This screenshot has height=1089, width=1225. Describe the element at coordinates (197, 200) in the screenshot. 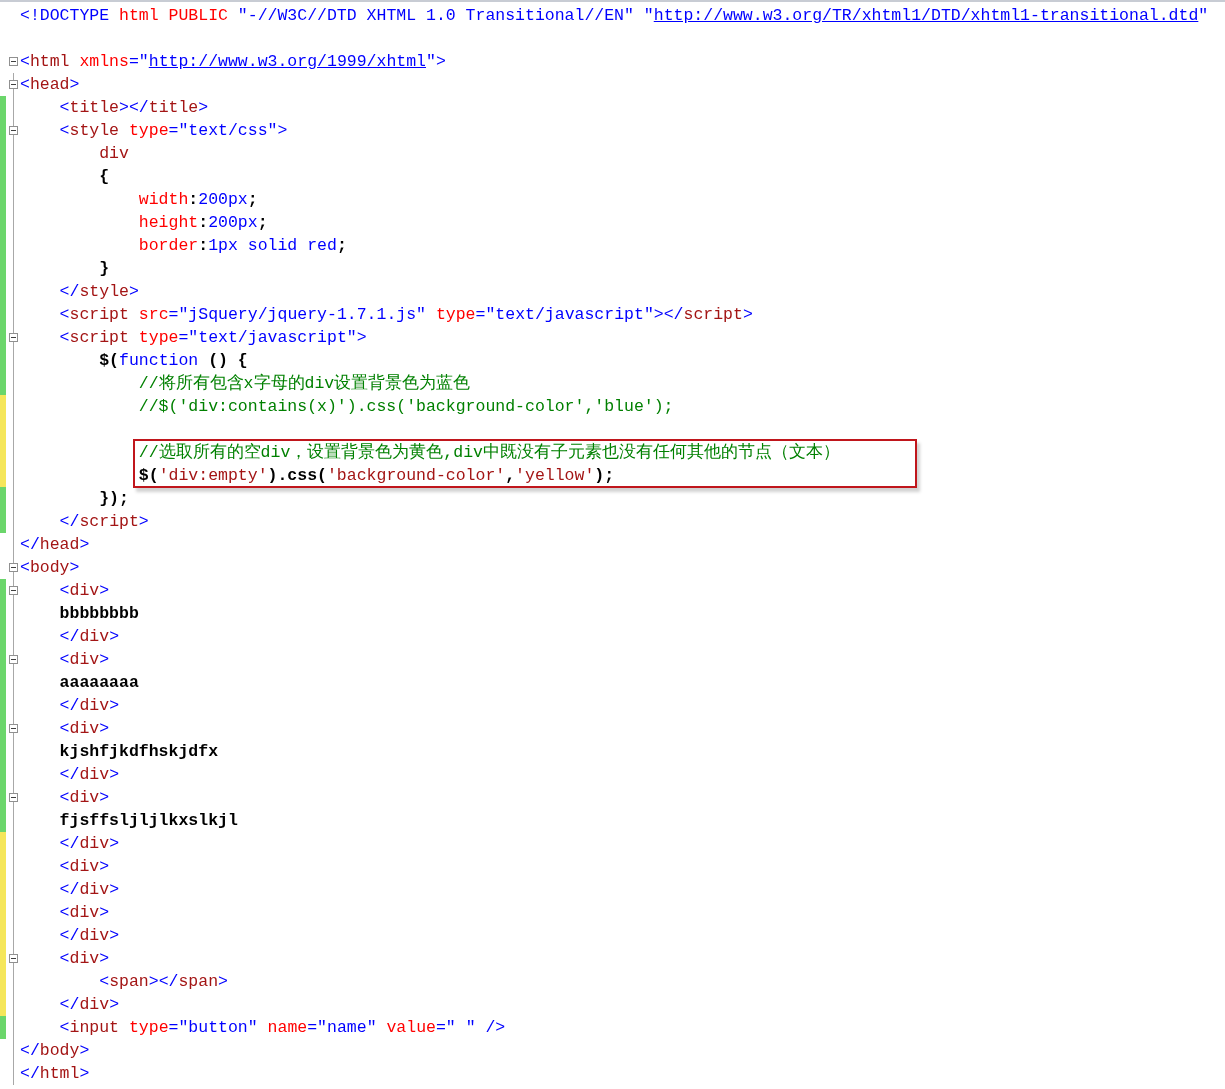

I see `code-line: width:200px;` at that location.